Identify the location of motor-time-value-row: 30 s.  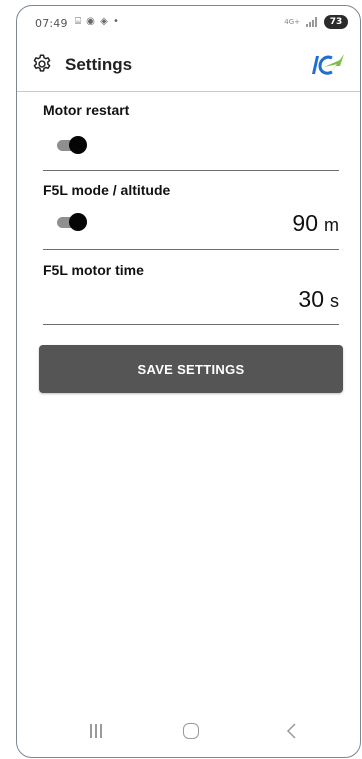
(318, 299).